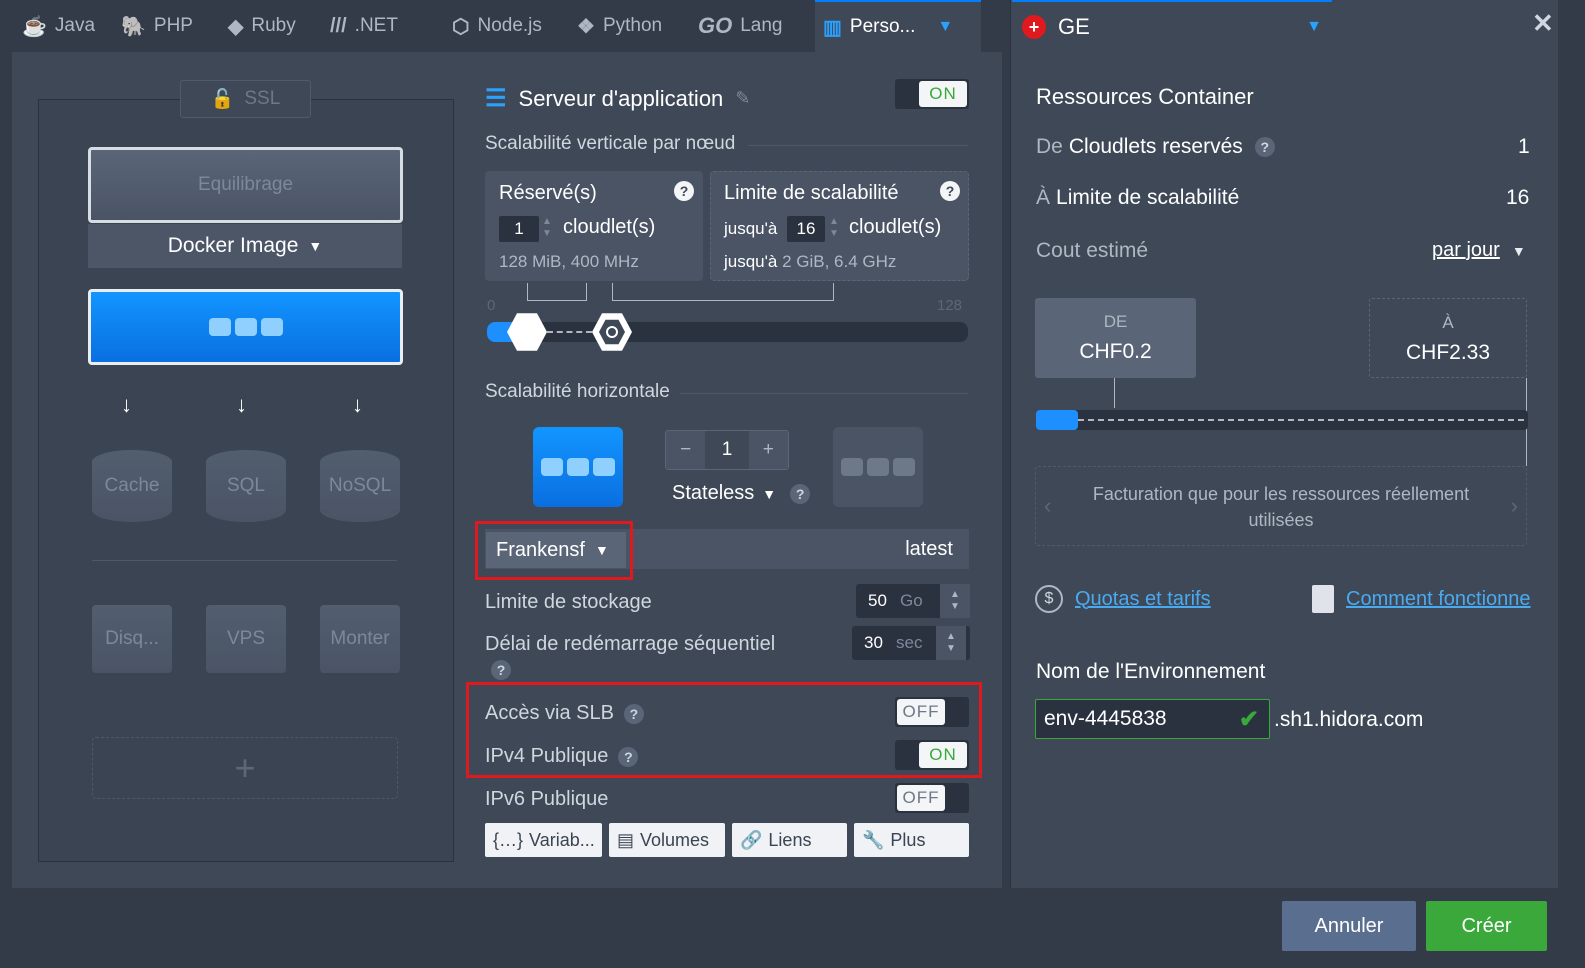 Image resolution: width=1585 pixels, height=968 pixels. I want to click on tag-value: latest, so click(929, 549).